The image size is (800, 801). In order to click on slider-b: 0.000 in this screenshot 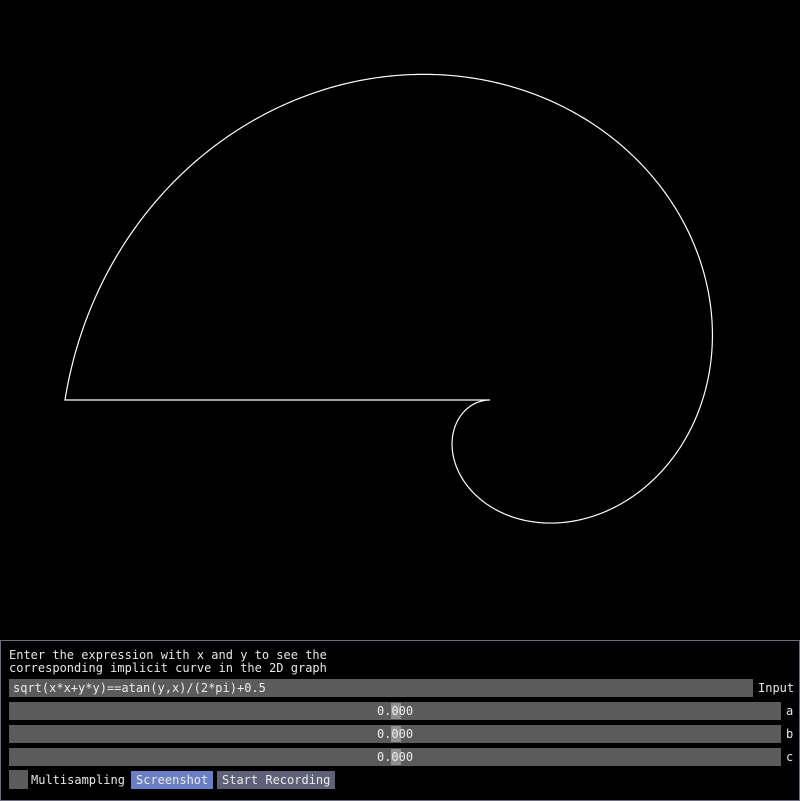, I will do `click(395, 734)`.